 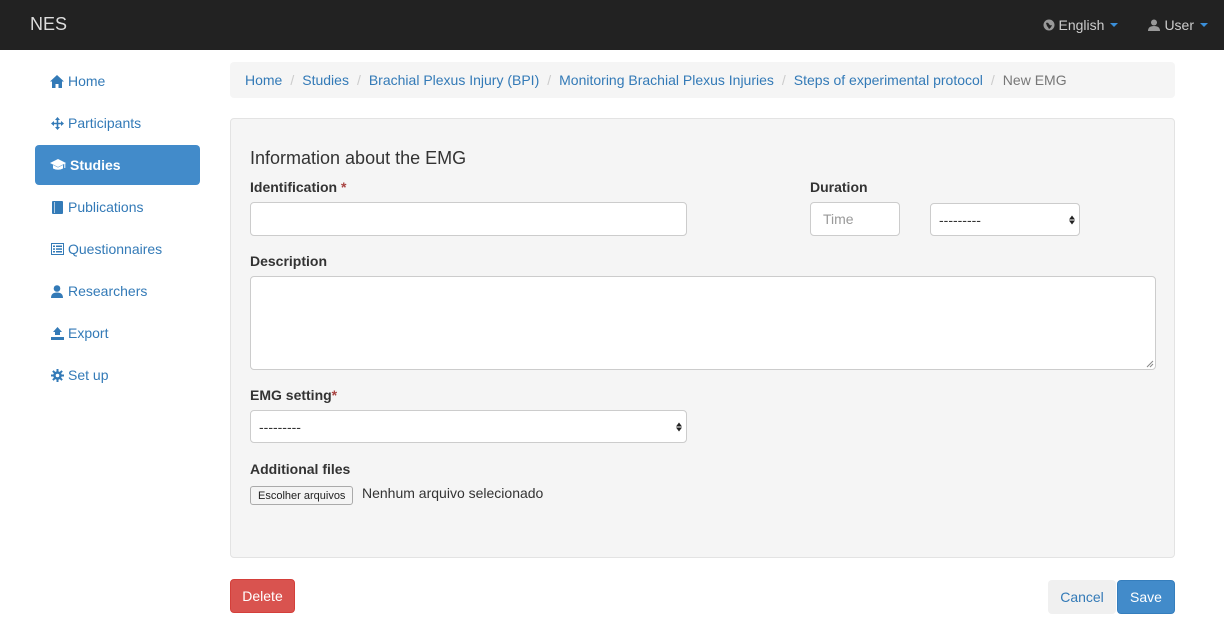 What do you see at coordinates (262, 596) in the screenshot?
I see `delete-button: Delete` at bounding box center [262, 596].